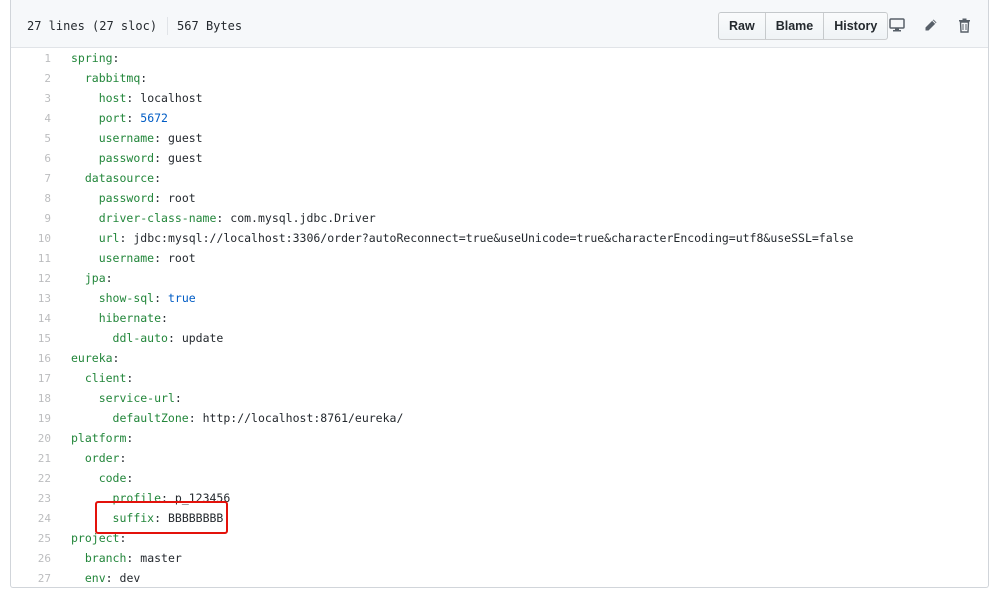  I want to click on line-number: 19, so click(31, 418).